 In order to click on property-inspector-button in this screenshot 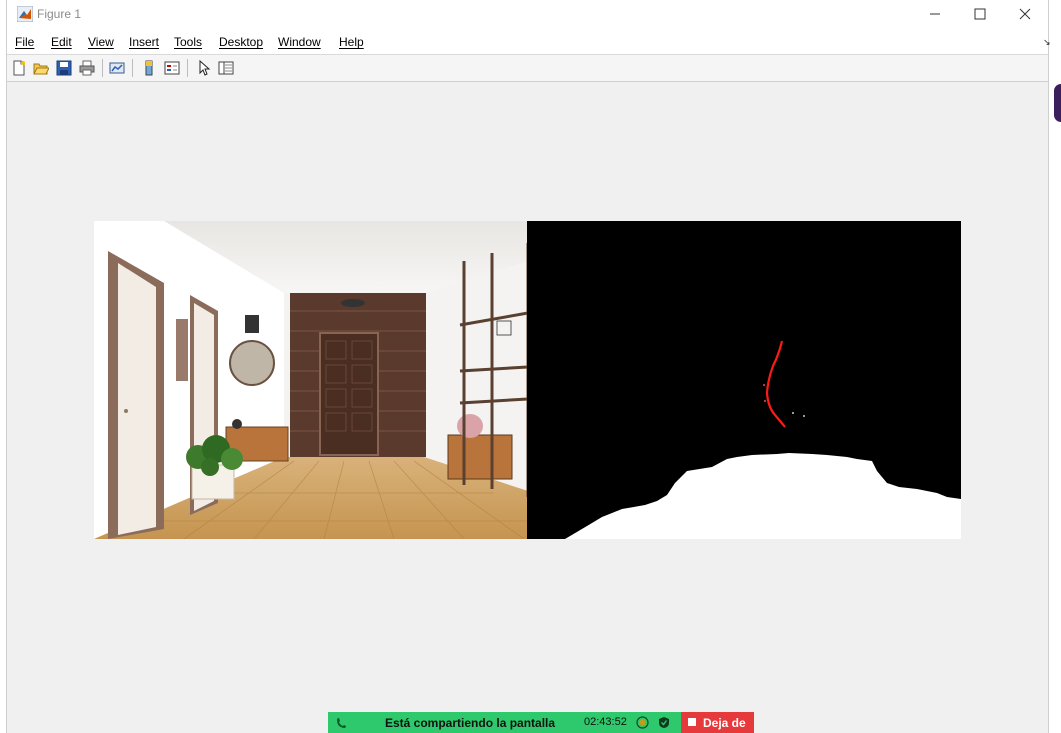, I will do `click(226, 68)`.